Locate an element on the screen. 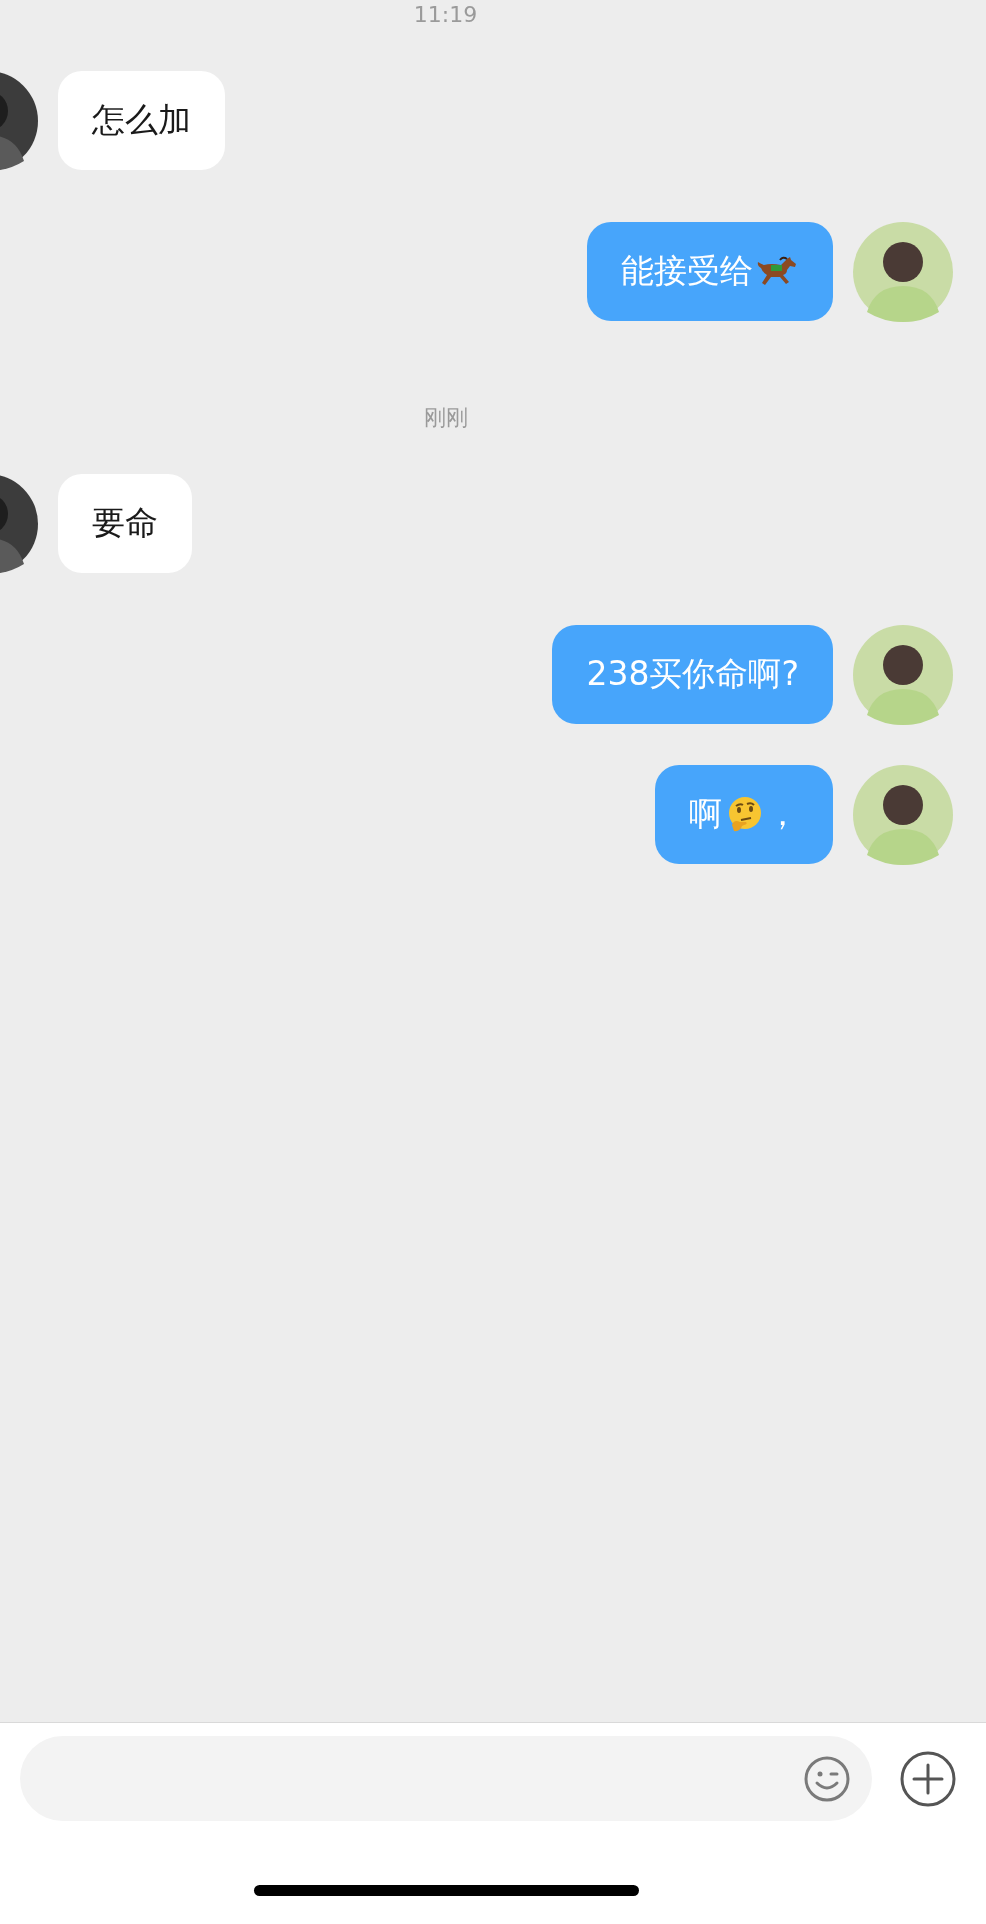 The image size is (986, 1924). message-text: 238买你命啊? is located at coordinates (692, 674).